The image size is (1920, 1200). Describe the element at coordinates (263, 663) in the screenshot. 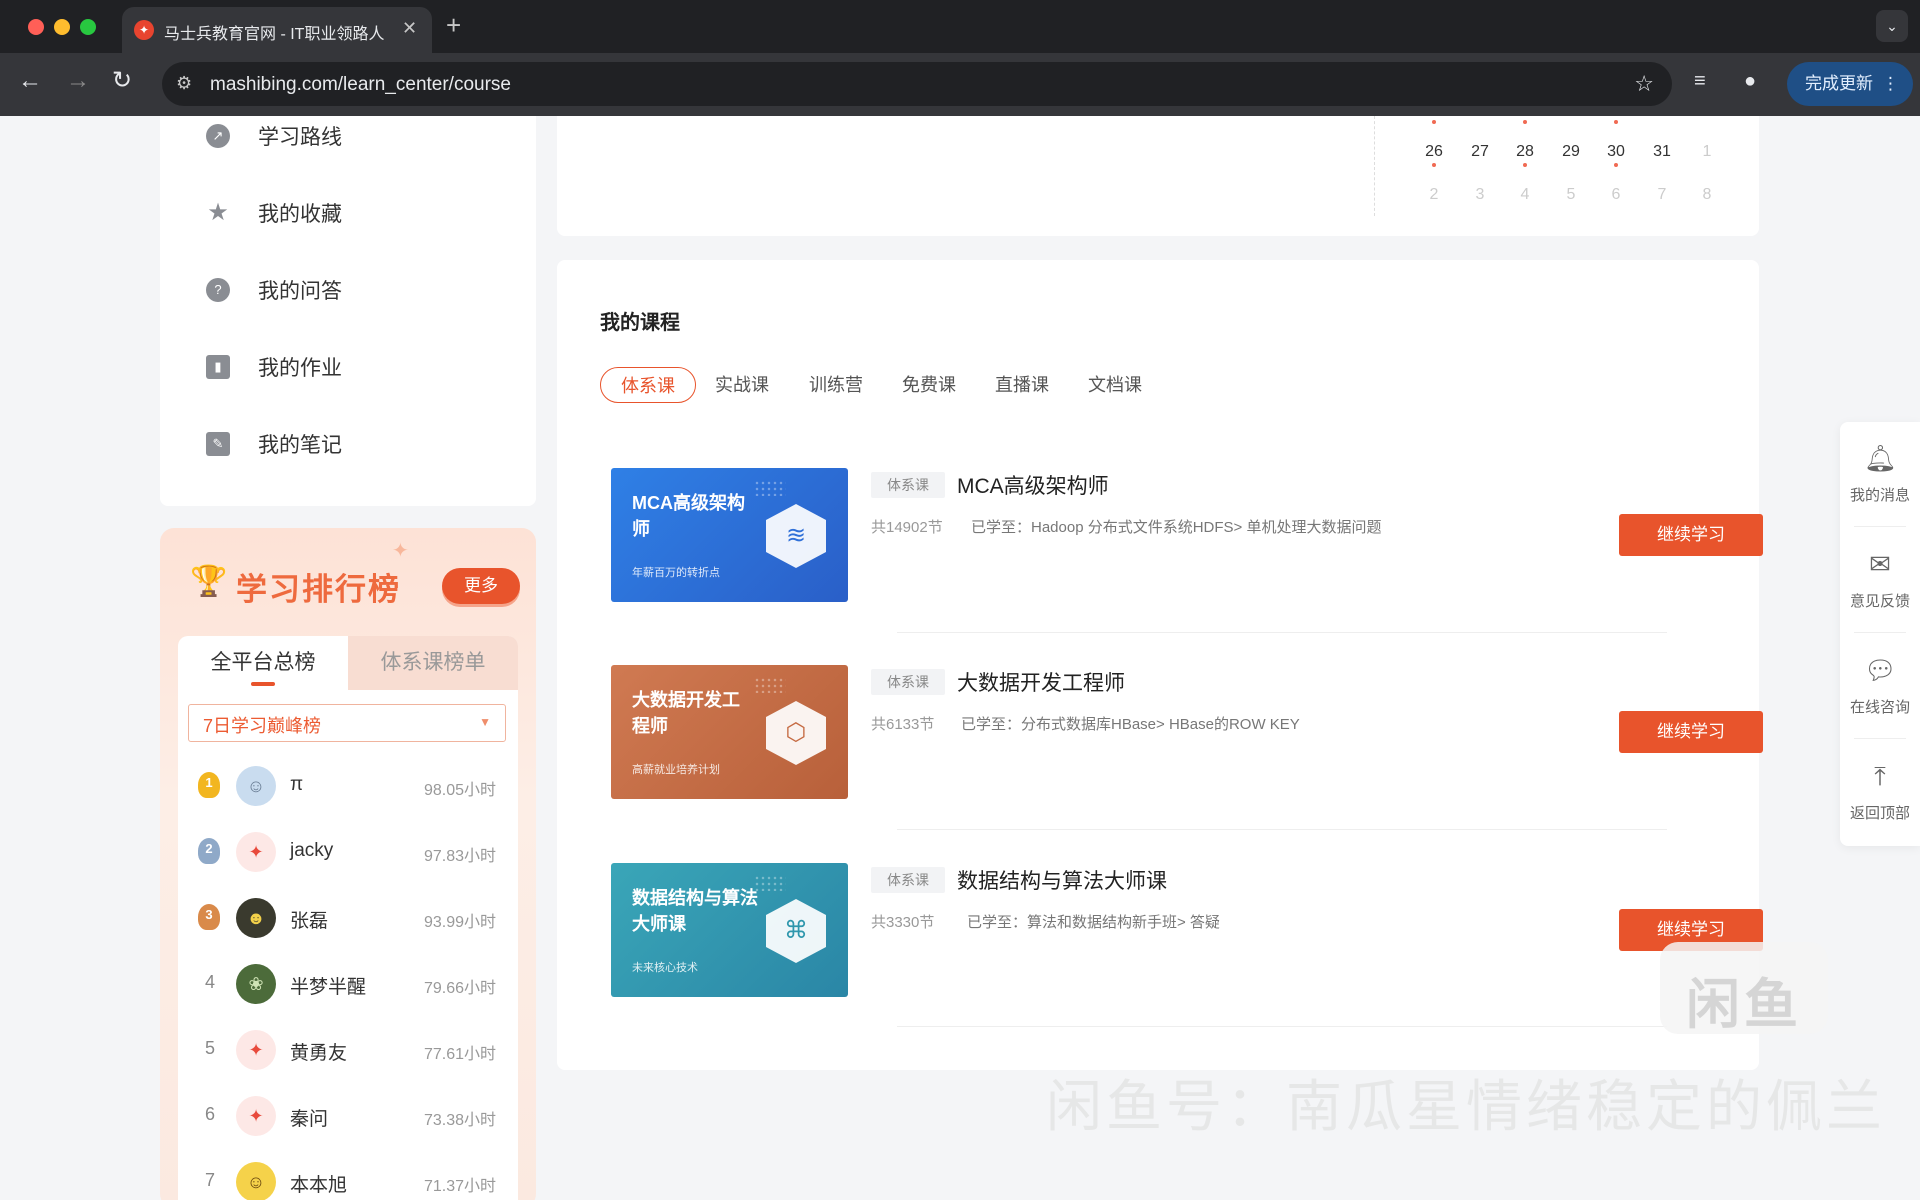

I see `tab-platform-ranking: 全平台总榜` at that location.